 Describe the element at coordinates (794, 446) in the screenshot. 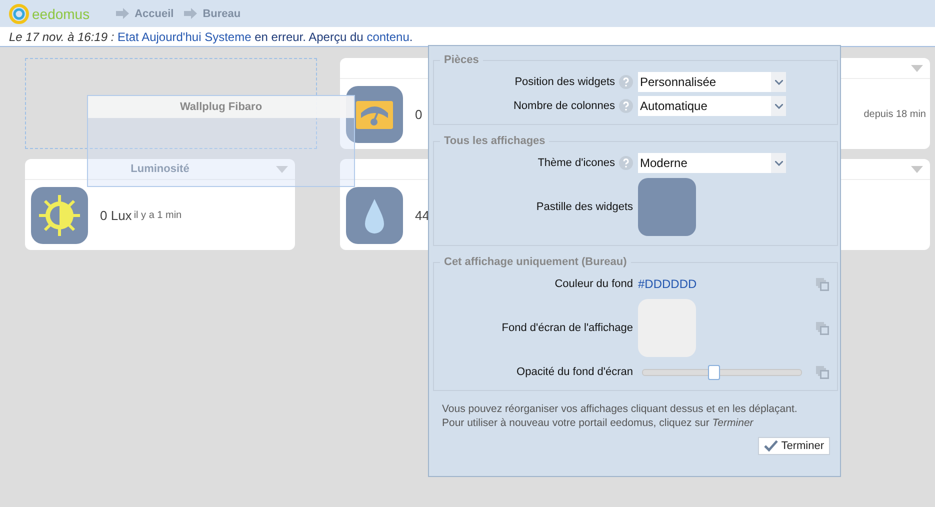

I see `finish-button: Terminer` at that location.